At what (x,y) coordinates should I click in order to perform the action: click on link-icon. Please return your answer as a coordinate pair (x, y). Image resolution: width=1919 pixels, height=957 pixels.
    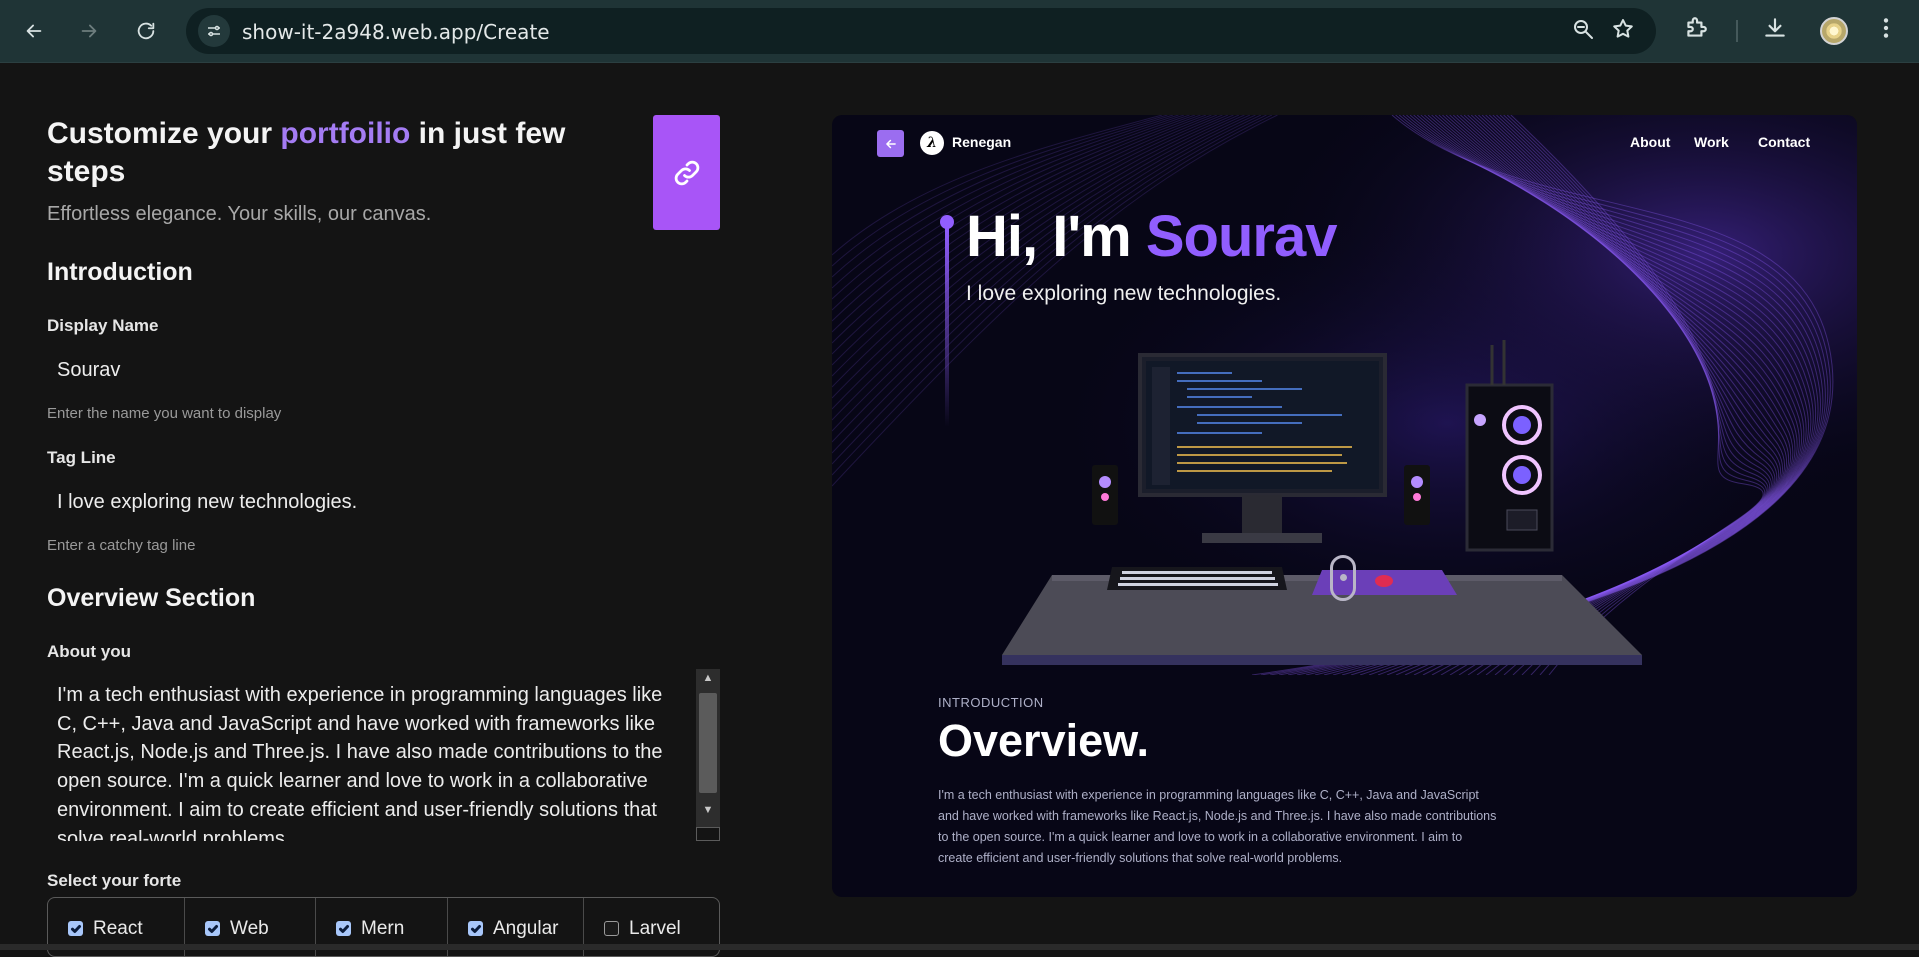
    Looking at the image, I should click on (686, 172).